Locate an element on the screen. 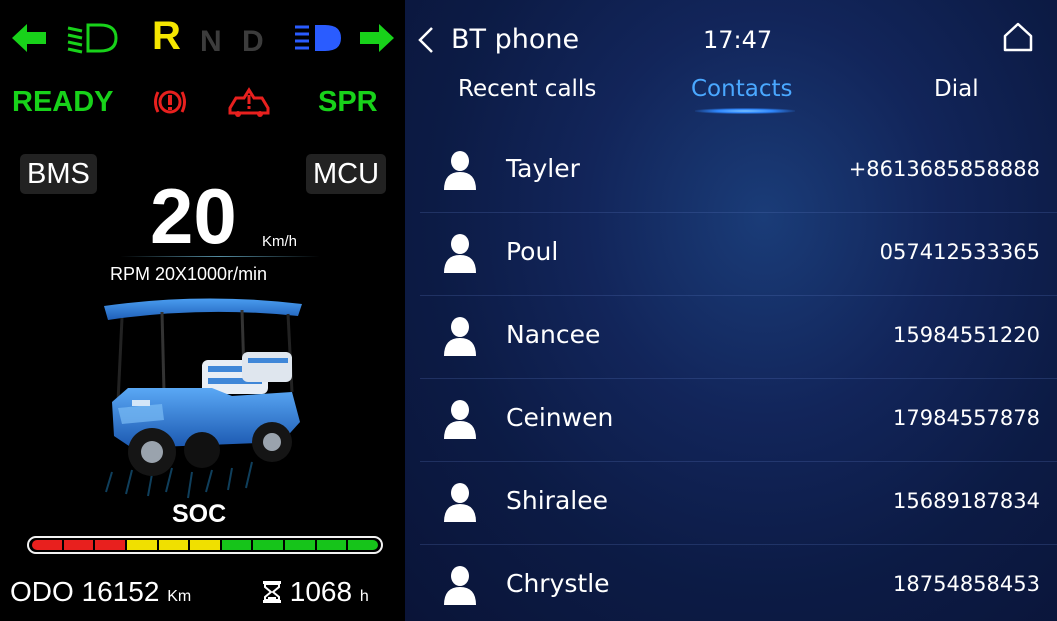 Image resolution: width=1057 pixels, height=621 pixels. contact-name: Chrystle is located at coordinates (558, 583).